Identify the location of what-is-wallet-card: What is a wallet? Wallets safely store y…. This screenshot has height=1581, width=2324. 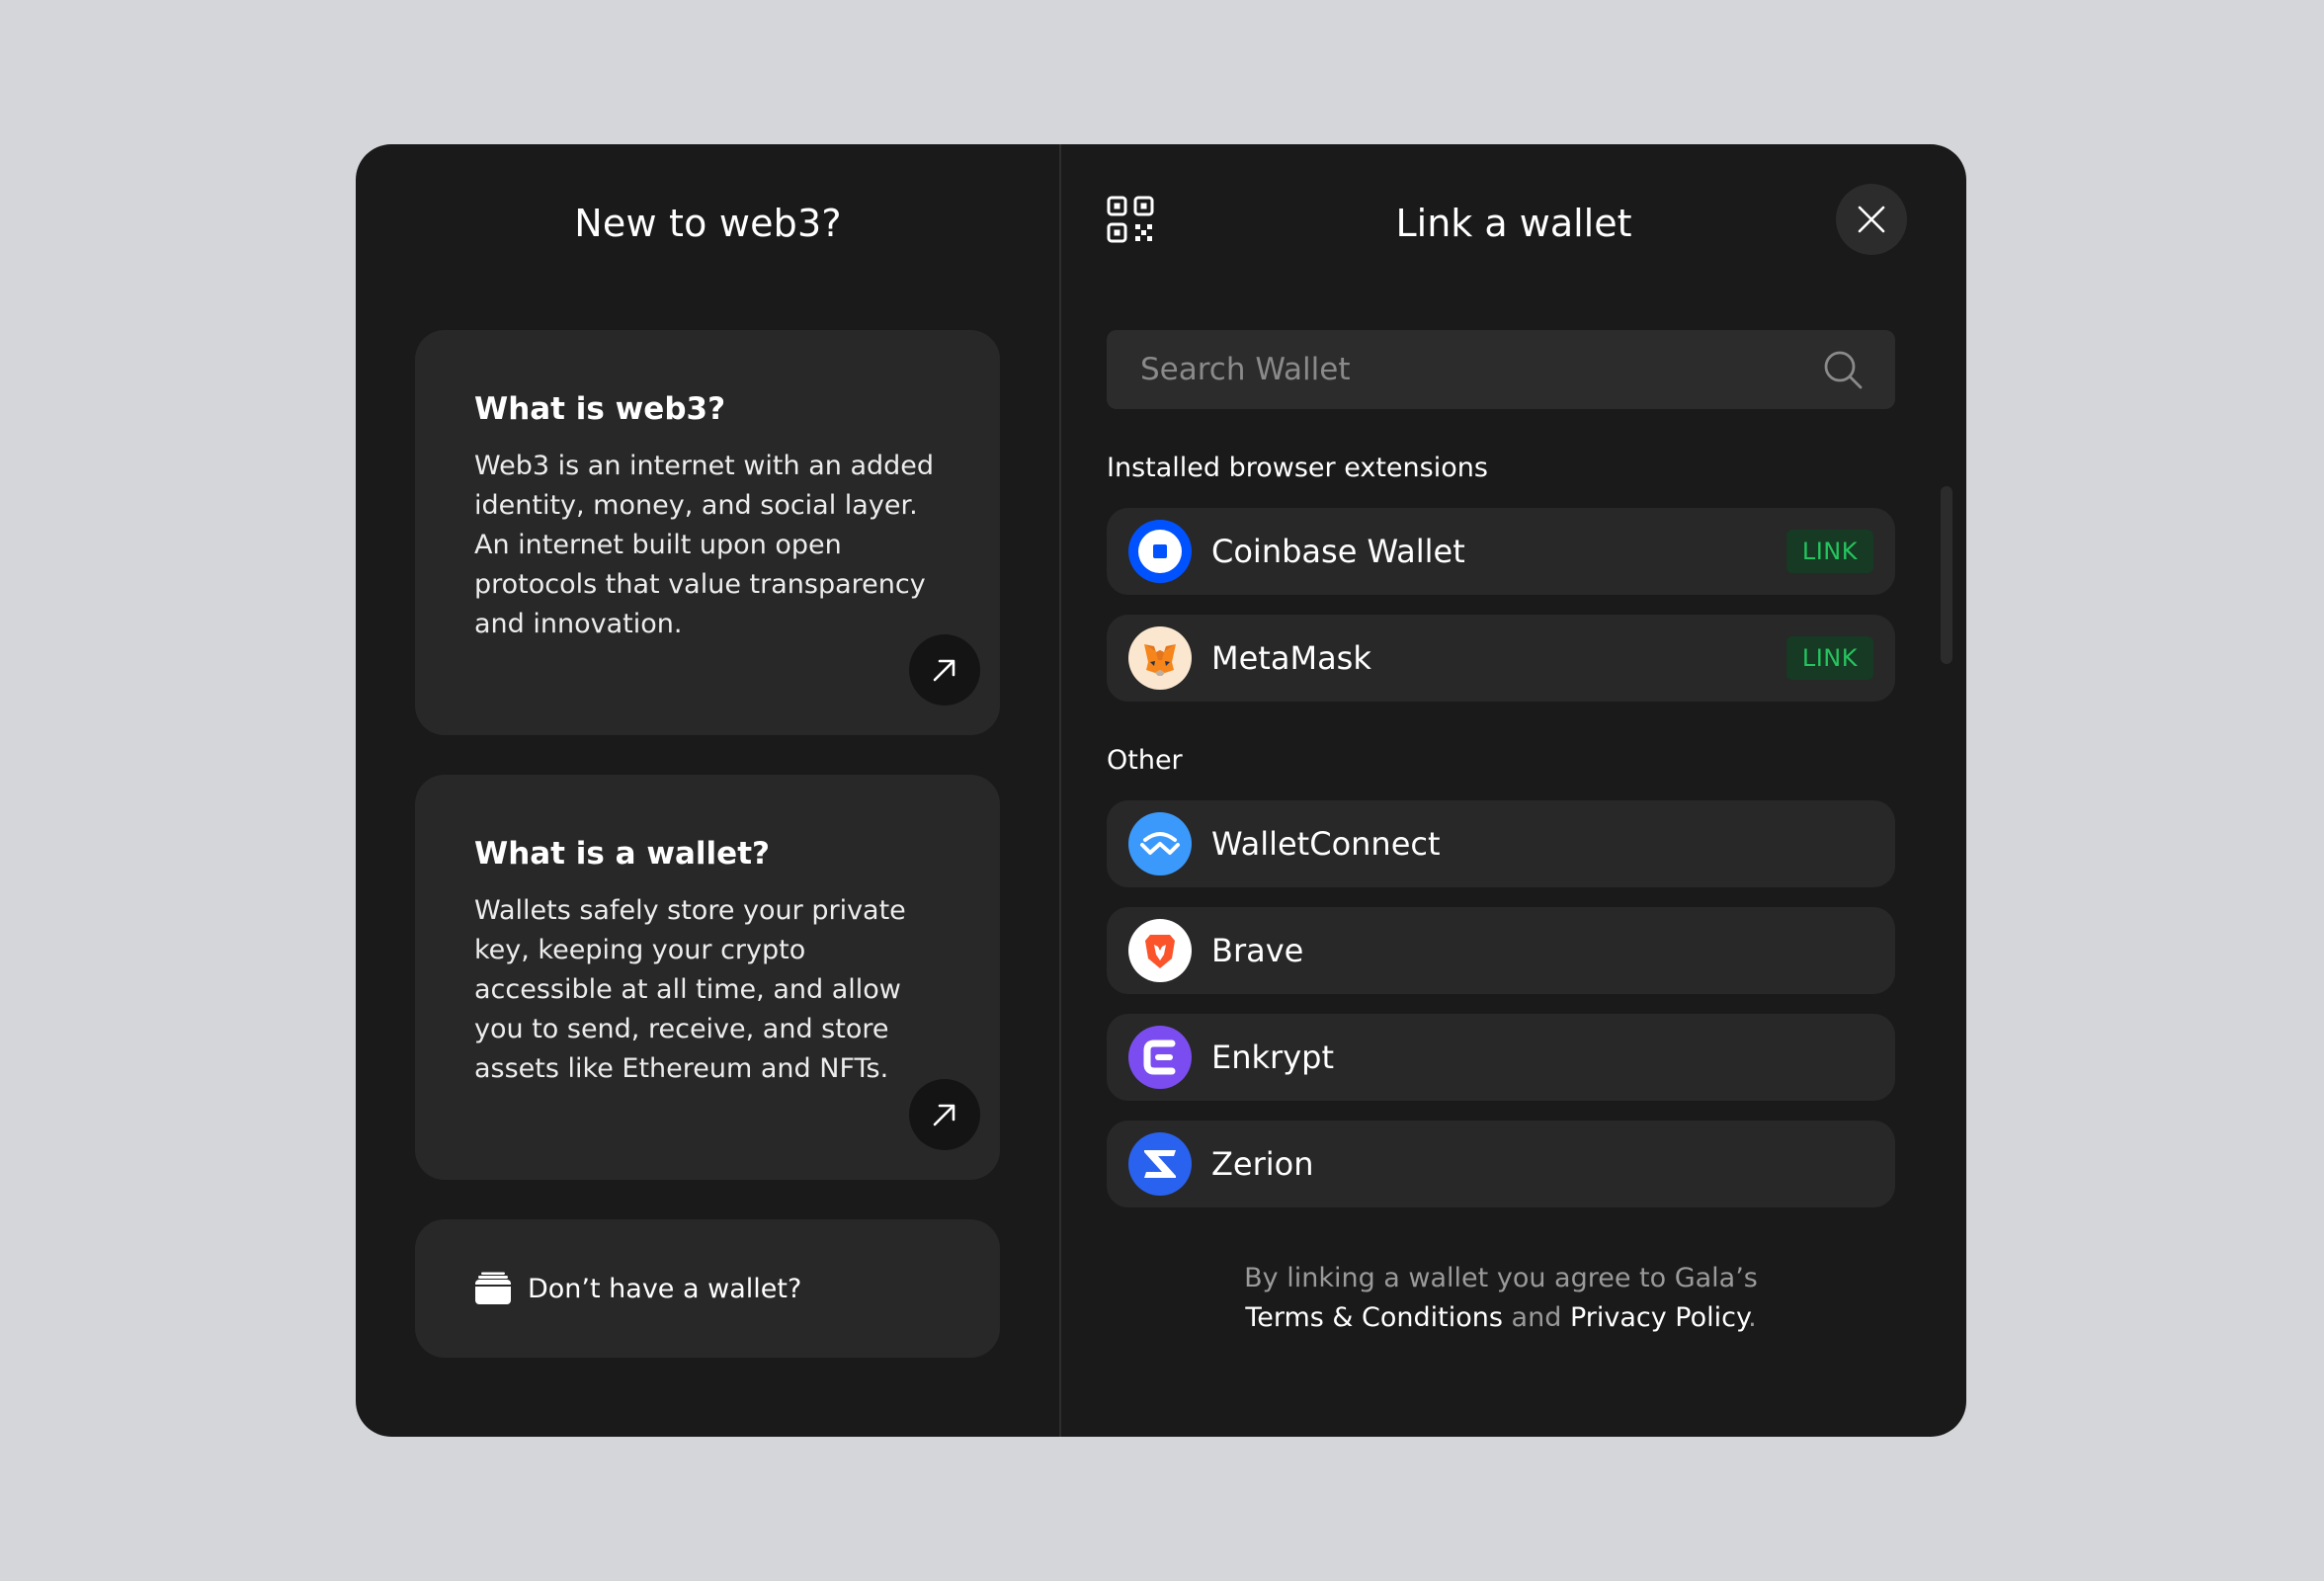
(707, 977).